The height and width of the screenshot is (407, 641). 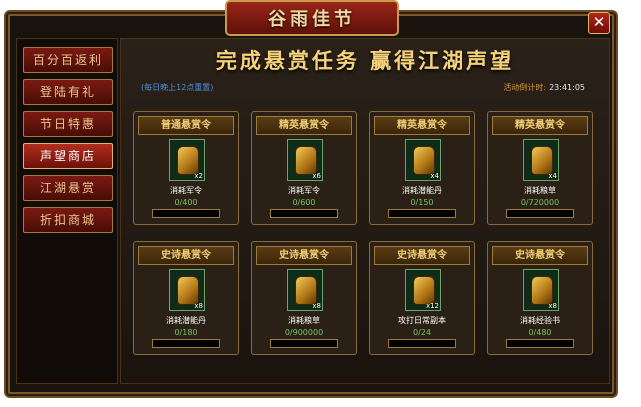 I want to click on progress-text: 0/720000, so click(x=540, y=202).